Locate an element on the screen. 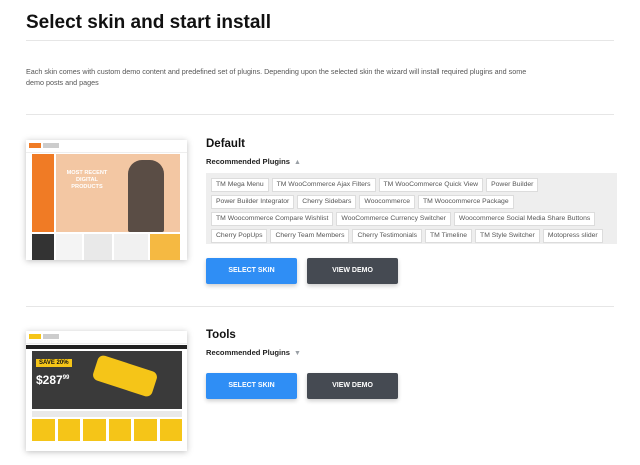  plugin-chip: Woocommerce Social Media Share Buttons is located at coordinates (524, 219).